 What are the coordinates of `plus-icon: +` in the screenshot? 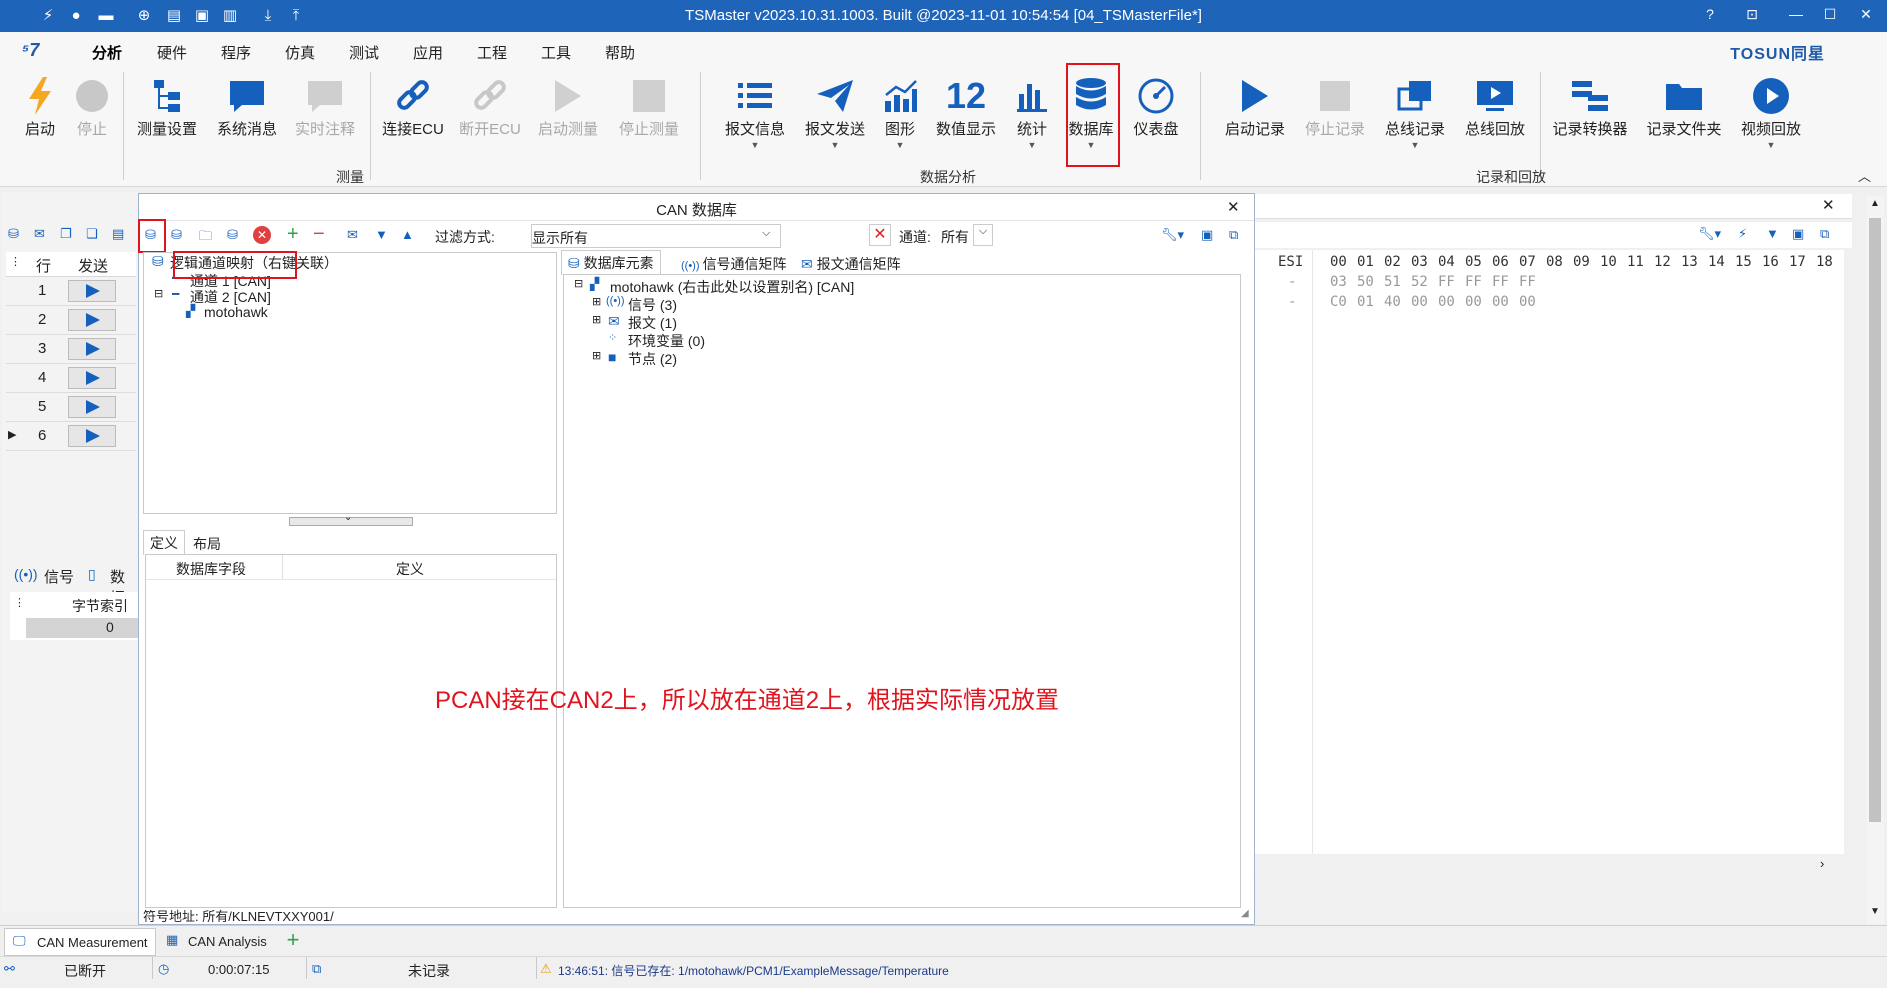 It's located at (293, 234).